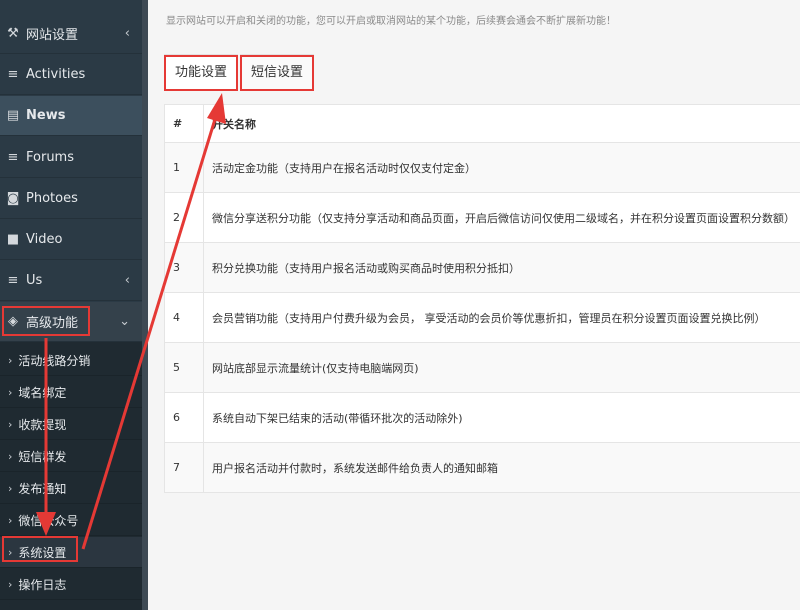  I want to click on table-row: 1 活动定金功能（支持用户在报名活动时仅仅支付定金）, so click(482, 167).